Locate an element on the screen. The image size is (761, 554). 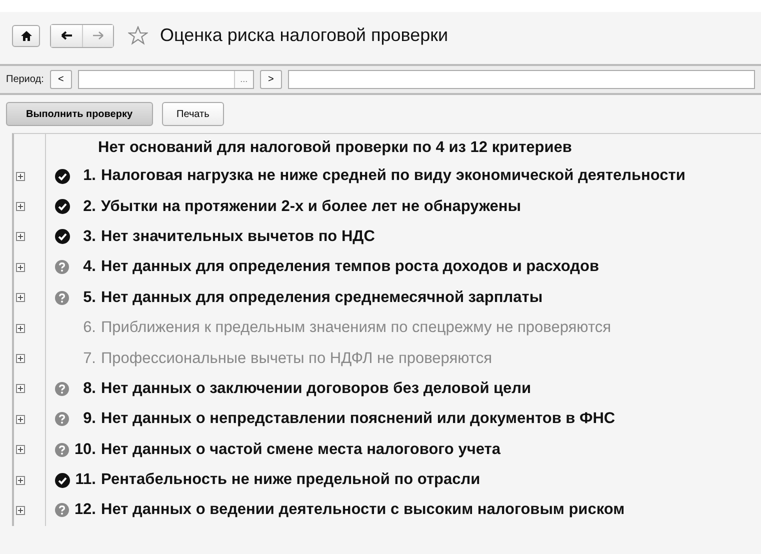
run-check-button: Выполнить проверку is located at coordinates (79, 114).